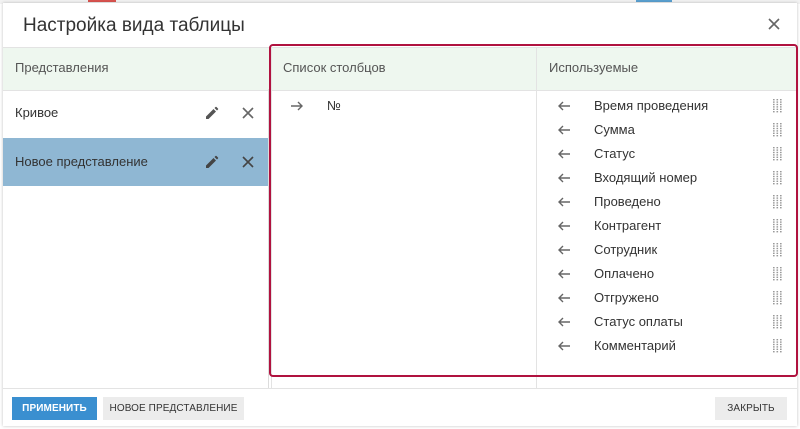  Describe the element at coordinates (173, 408) in the screenshot. I see `new-view-button: НОВОЕ ПРЕДСТАВЛЕНИЕ` at that location.